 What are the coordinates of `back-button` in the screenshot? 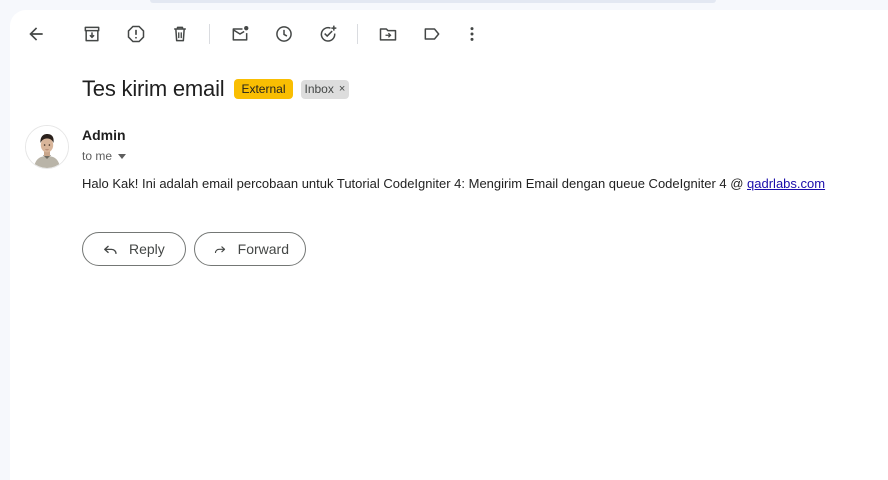 It's located at (36, 34).